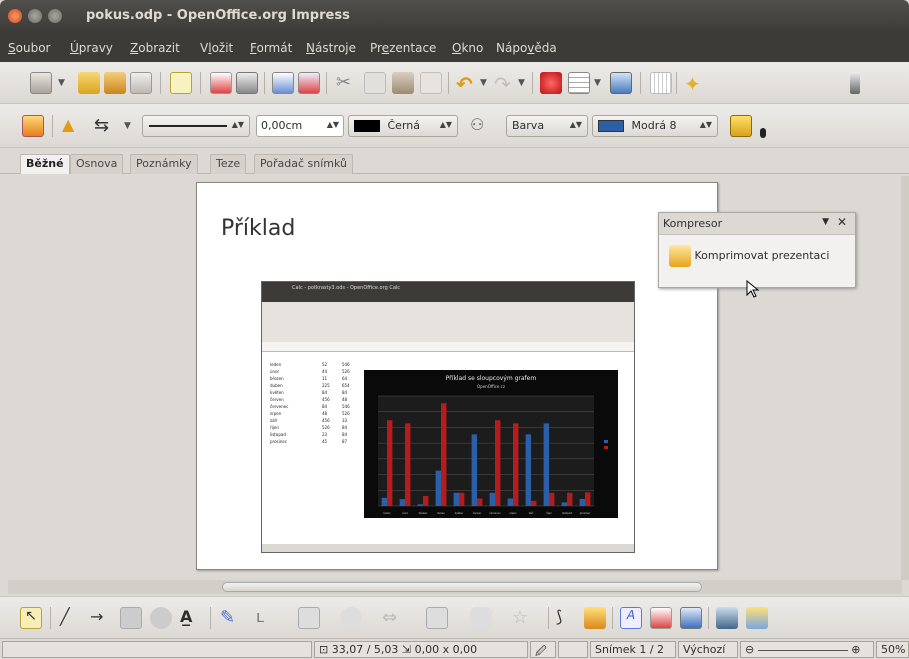  Describe the element at coordinates (73, 126) in the screenshot. I see `line-icon: ▲` at that location.